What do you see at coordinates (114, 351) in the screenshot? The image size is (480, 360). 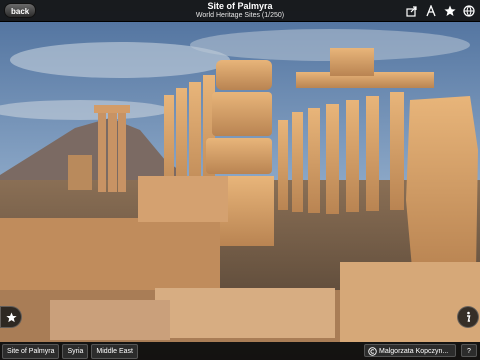 I see `tag-region: Middle East` at bounding box center [114, 351].